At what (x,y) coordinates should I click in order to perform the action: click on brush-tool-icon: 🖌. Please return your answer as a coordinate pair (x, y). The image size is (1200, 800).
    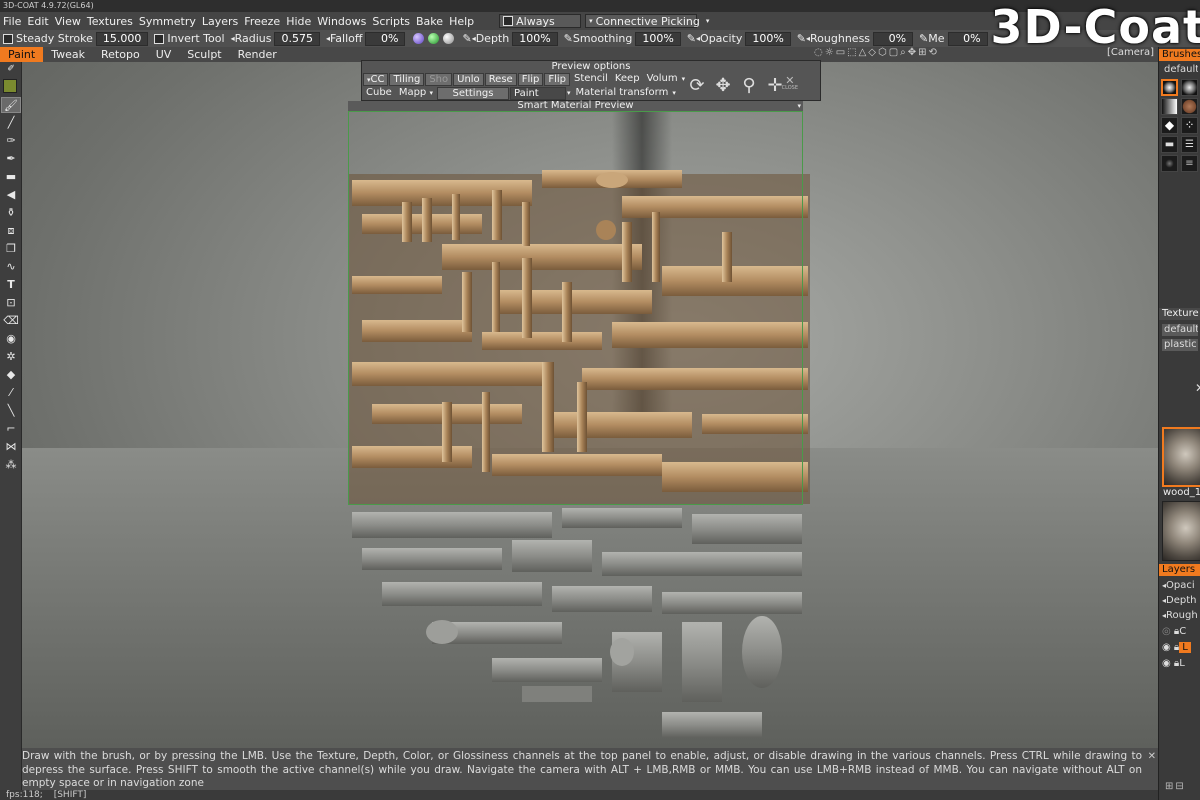
    Looking at the image, I should click on (11, 105).